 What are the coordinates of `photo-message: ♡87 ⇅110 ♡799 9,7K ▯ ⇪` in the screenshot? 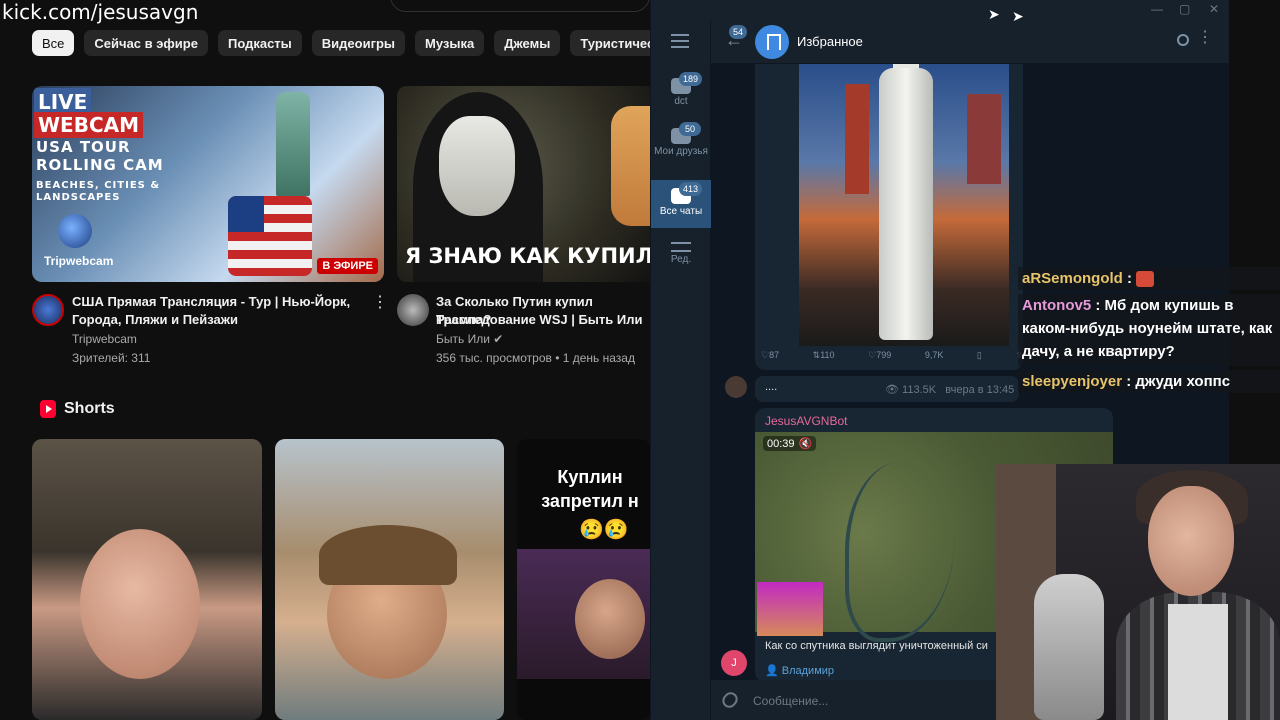 It's located at (889, 217).